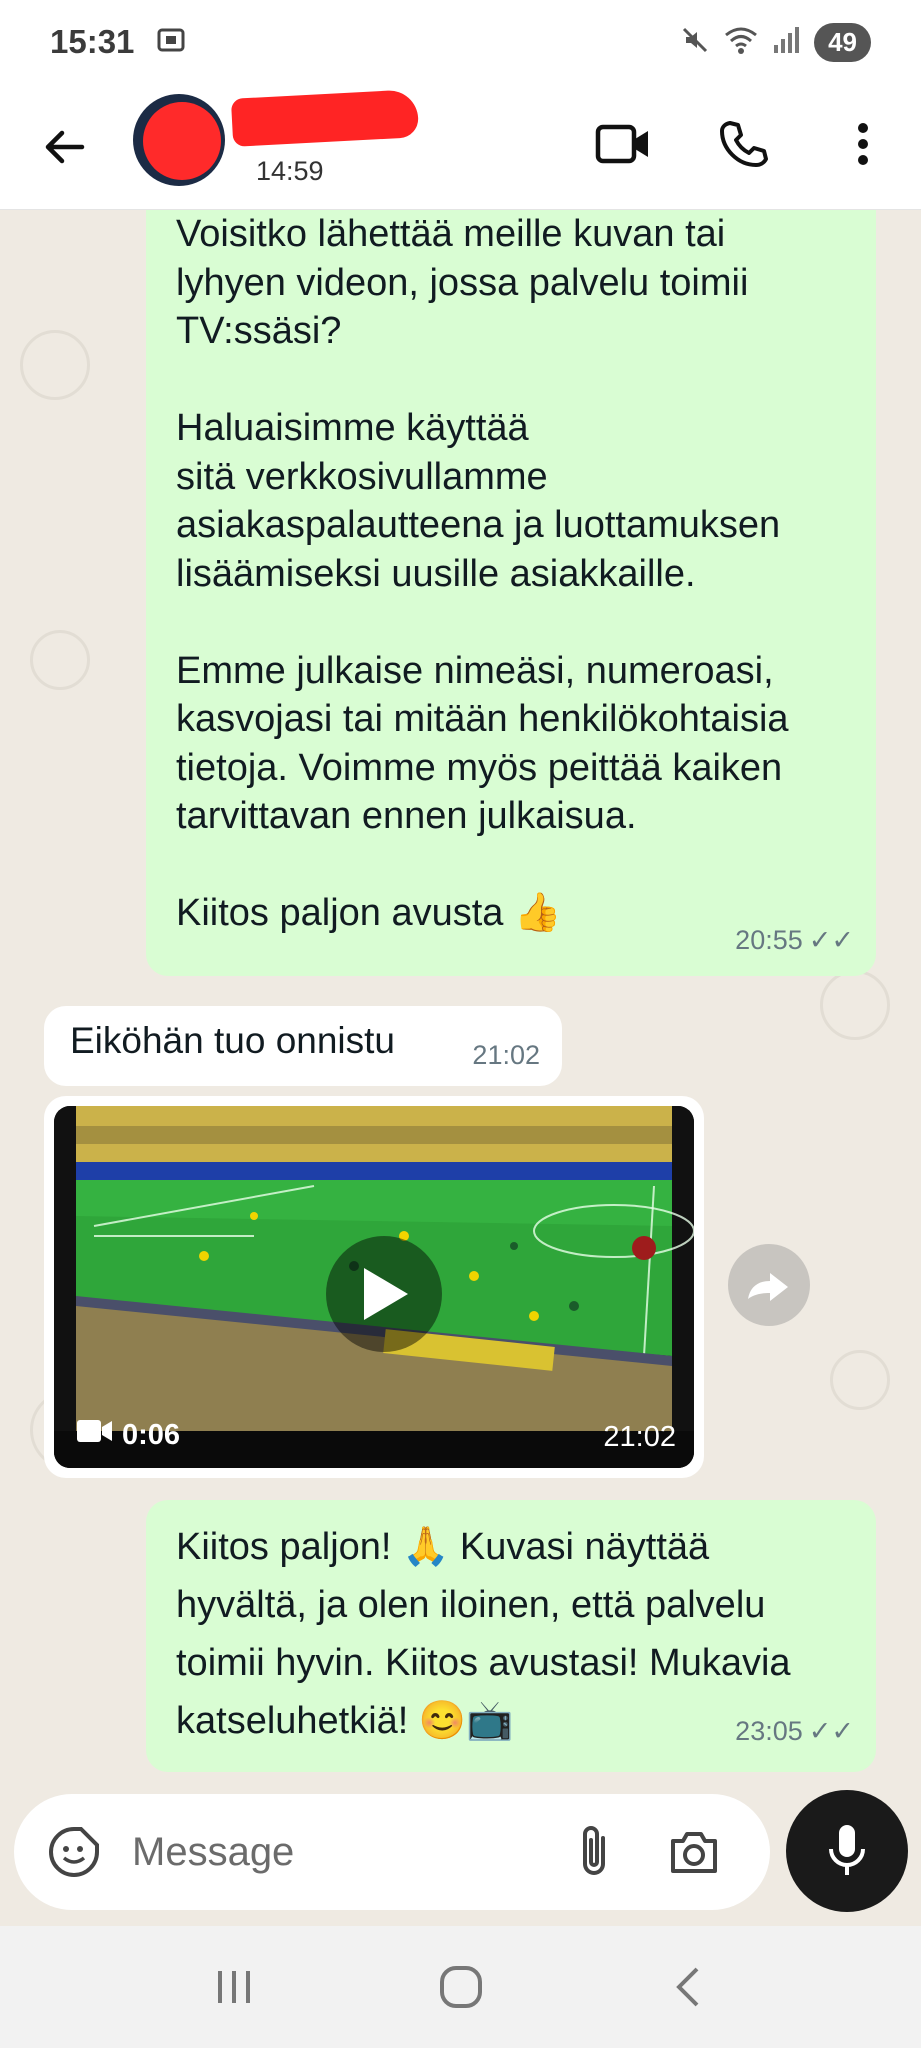 This screenshot has height=2048, width=921. I want to click on message-meta: 23:05 ✓✓, so click(794, 1731).